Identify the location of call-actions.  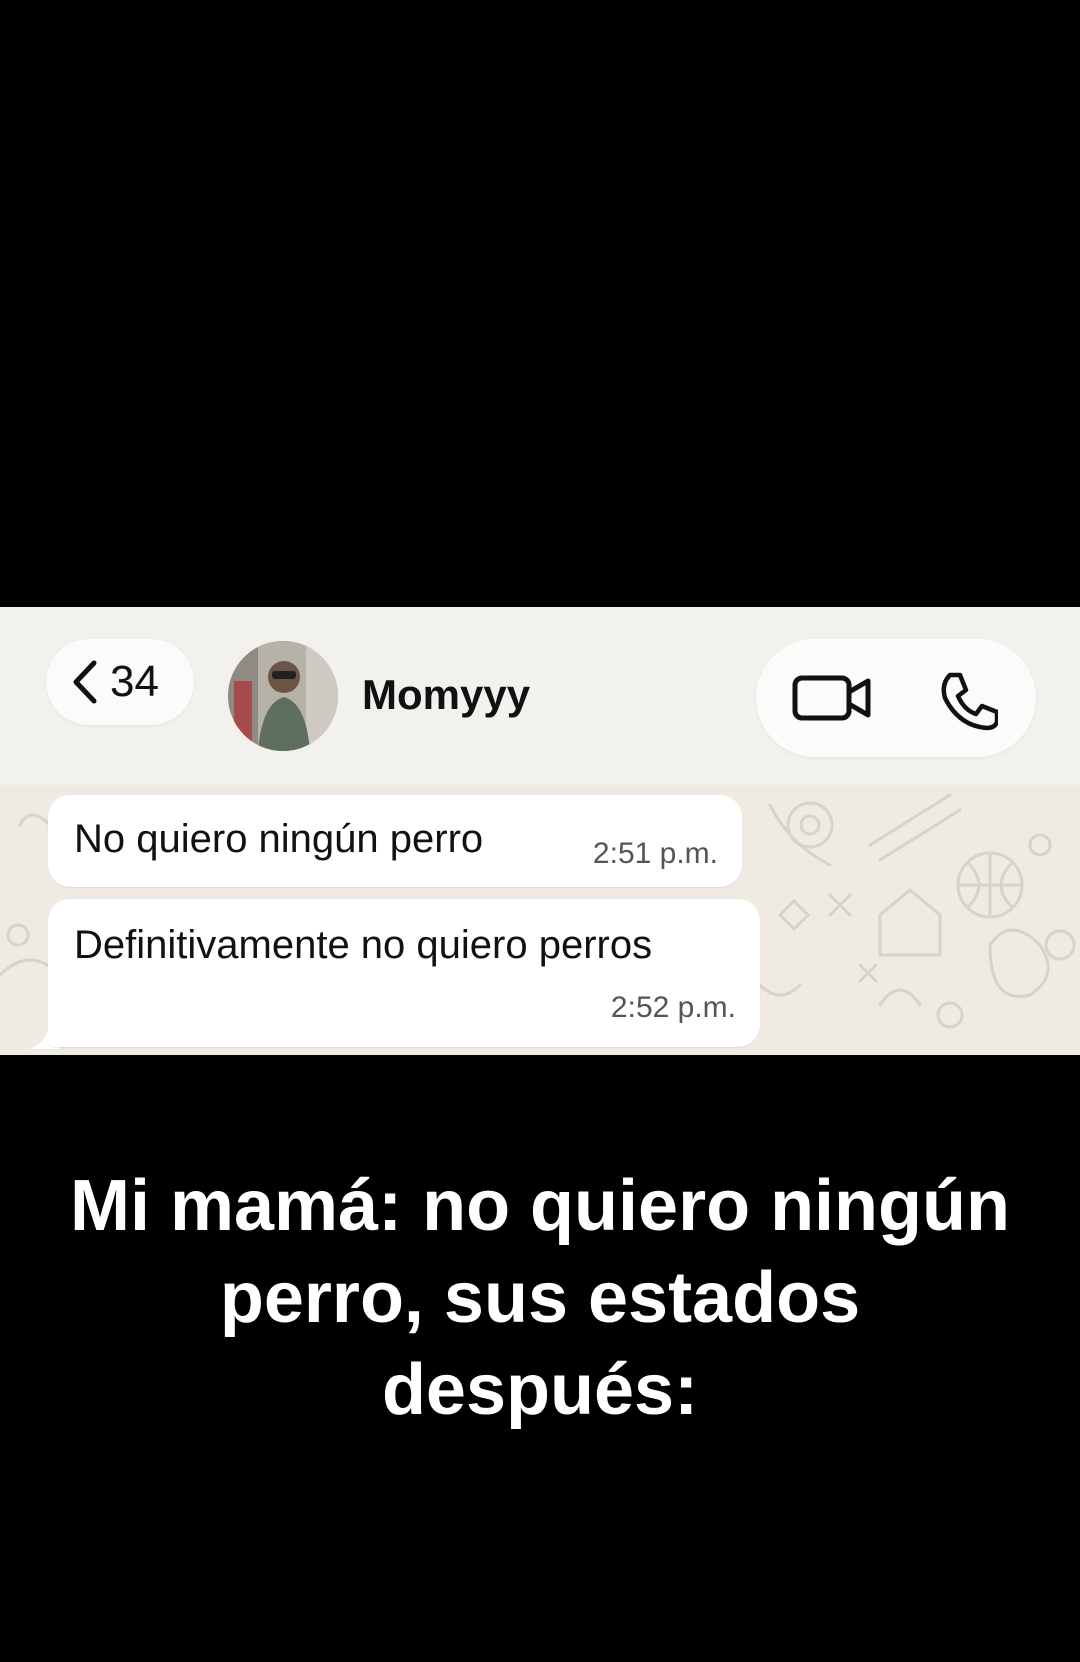
(896, 698).